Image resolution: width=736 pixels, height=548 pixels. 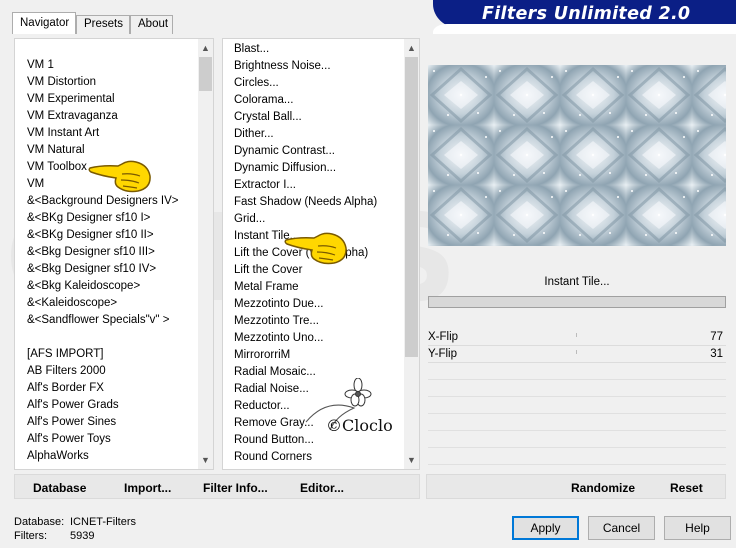 What do you see at coordinates (71, 422) in the screenshot?
I see `category-item: Alf's Power Sines` at bounding box center [71, 422].